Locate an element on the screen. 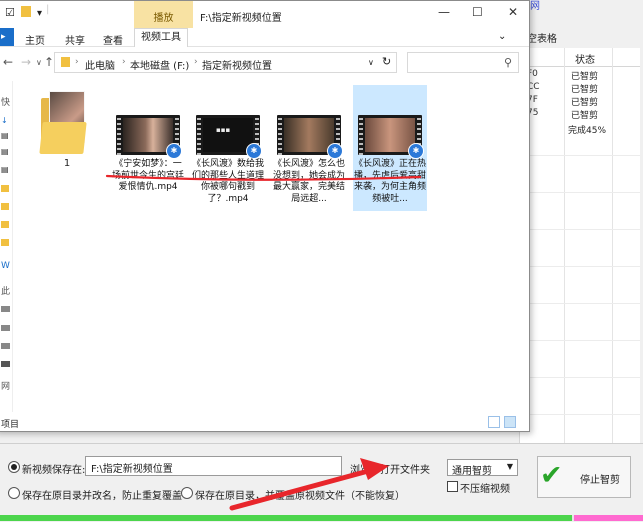 Image resolution: width=643 pixels, height=522 pixels. annotation-arrow-shaft is located at coordinates (302, 489).